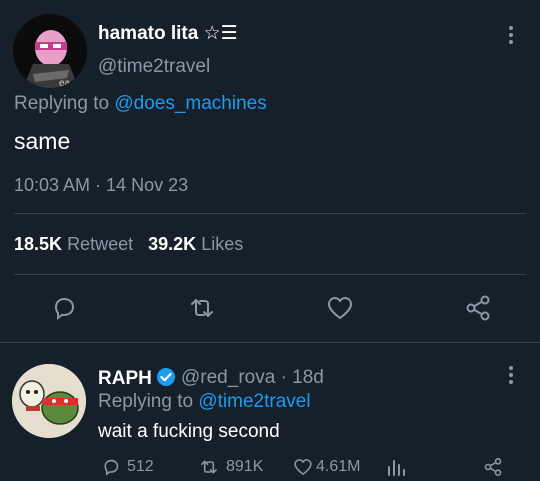 The height and width of the screenshot is (481, 540). I want to click on views-icon, so click(396, 467).